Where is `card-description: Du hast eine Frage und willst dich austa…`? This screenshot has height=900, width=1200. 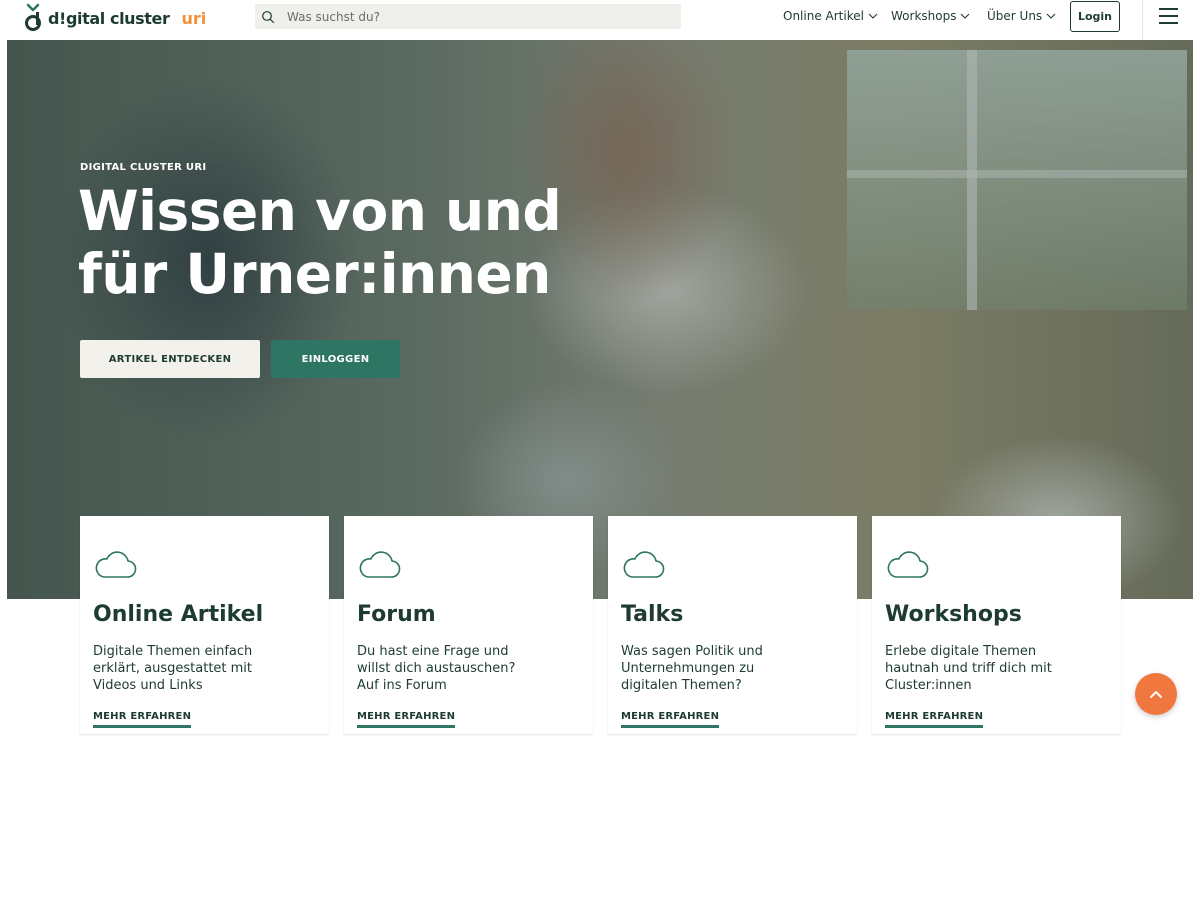
card-description: Du hast eine Frage und willst dich austa… is located at coordinates (436, 668).